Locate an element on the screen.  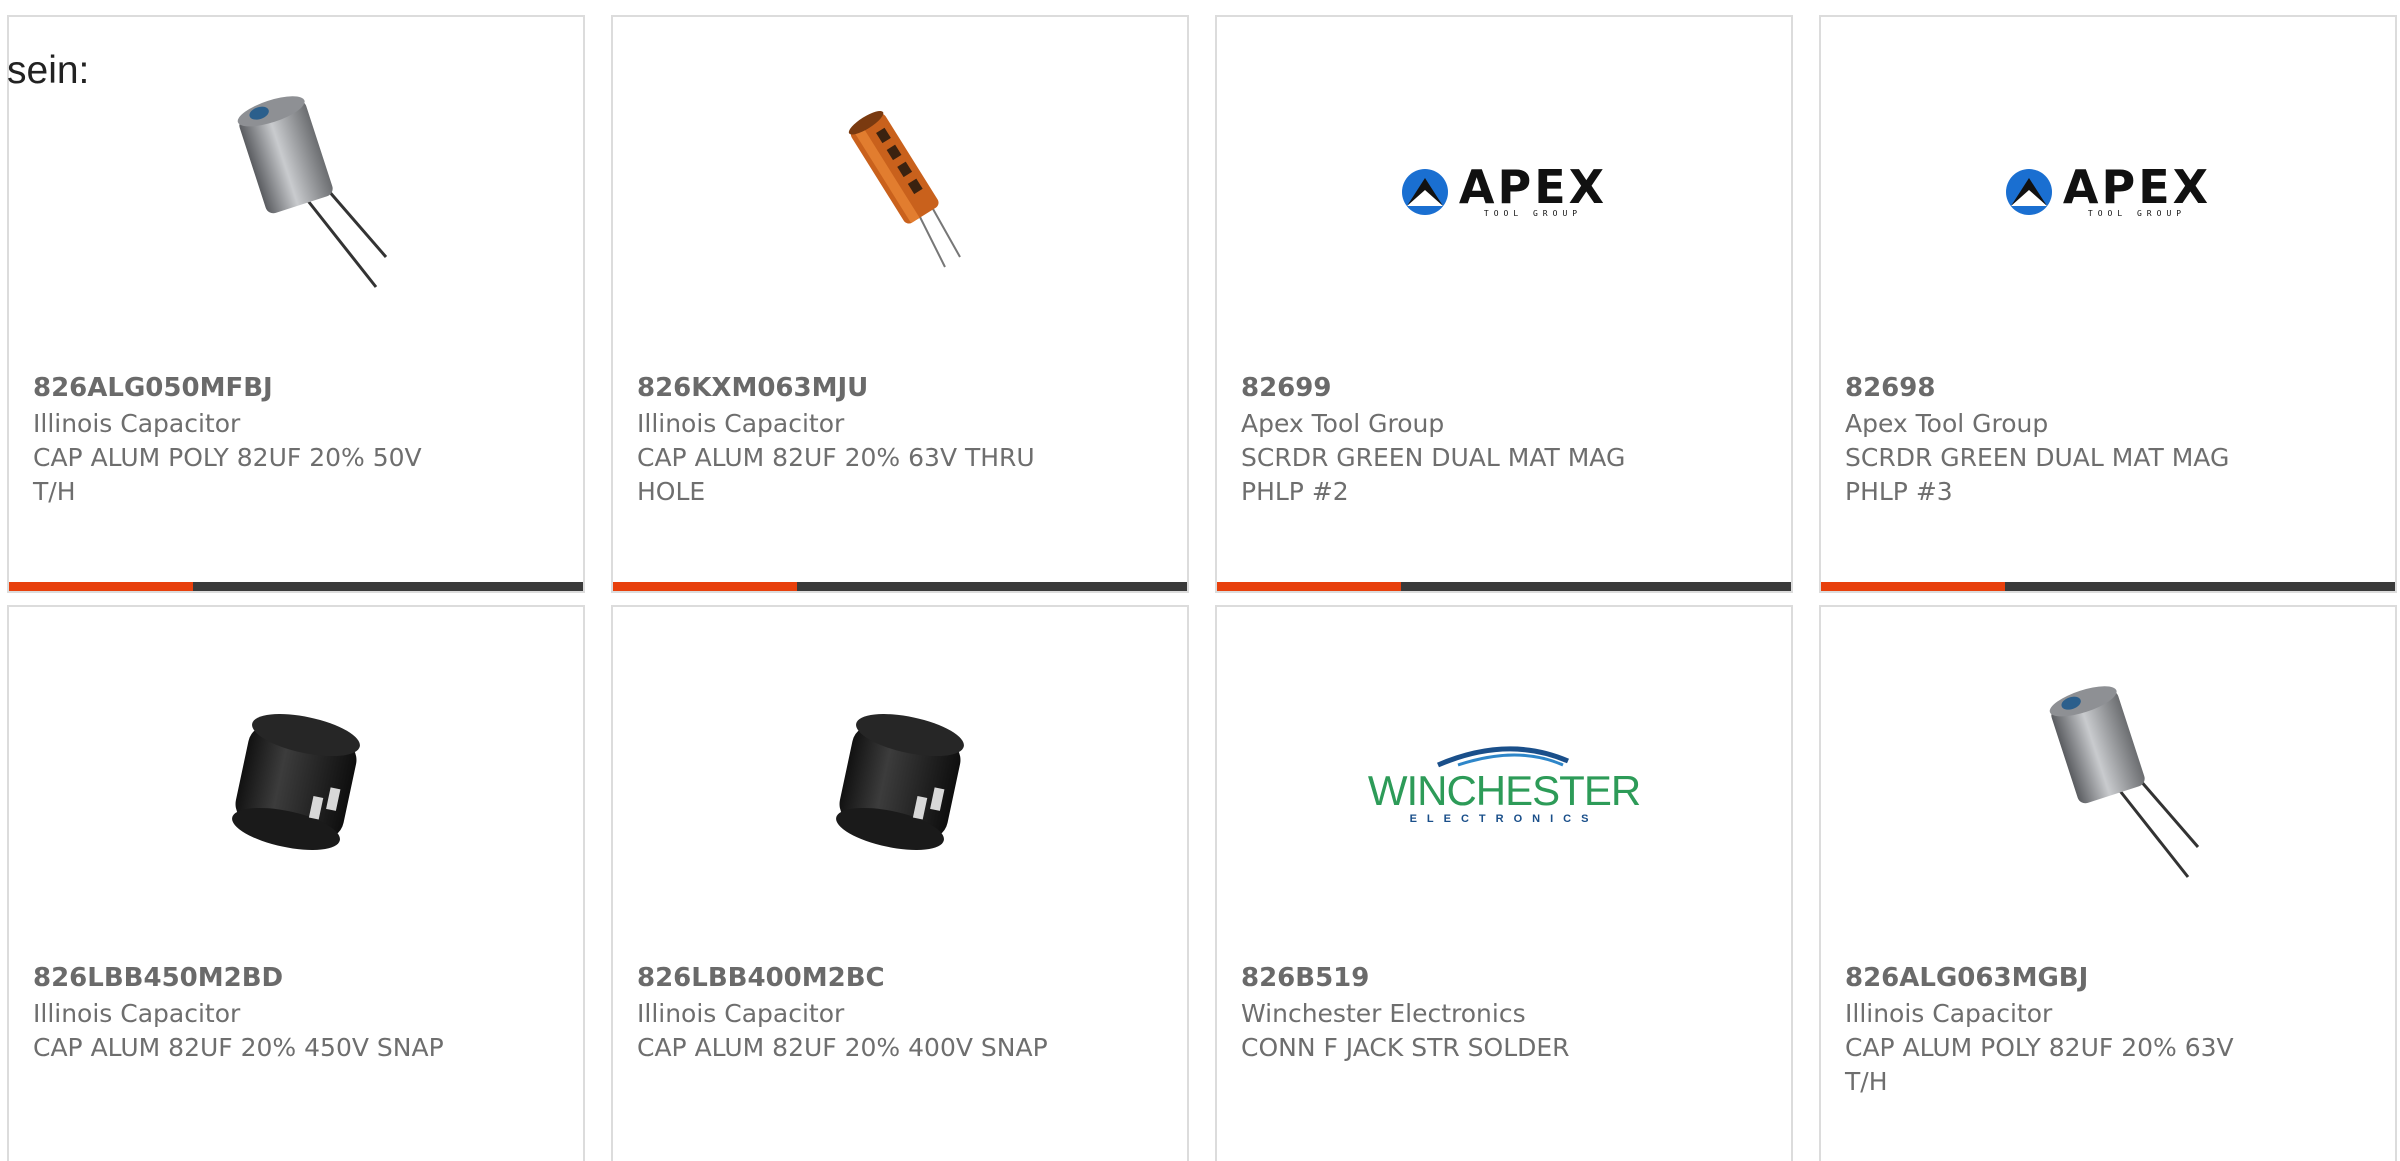
product-description: CAP ALUM 82UF 20% 400V SNAP is located at coordinates (842, 1047).